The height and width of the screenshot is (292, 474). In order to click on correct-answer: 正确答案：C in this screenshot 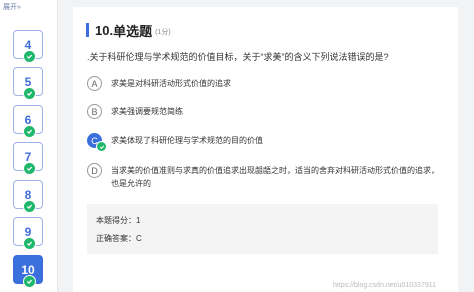, I will do `click(119, 238)`.